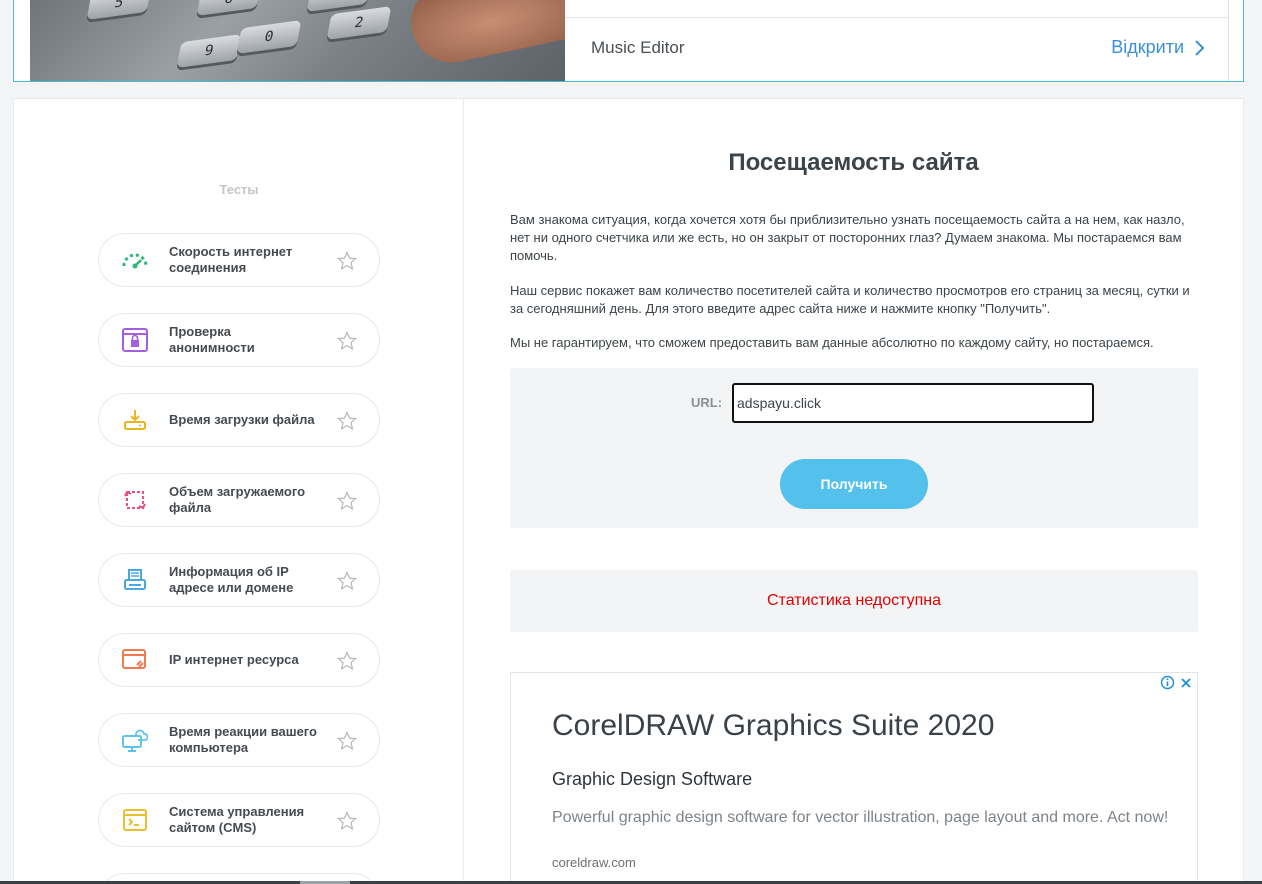  I want to click on url-label: URL:, so click(707, 402).